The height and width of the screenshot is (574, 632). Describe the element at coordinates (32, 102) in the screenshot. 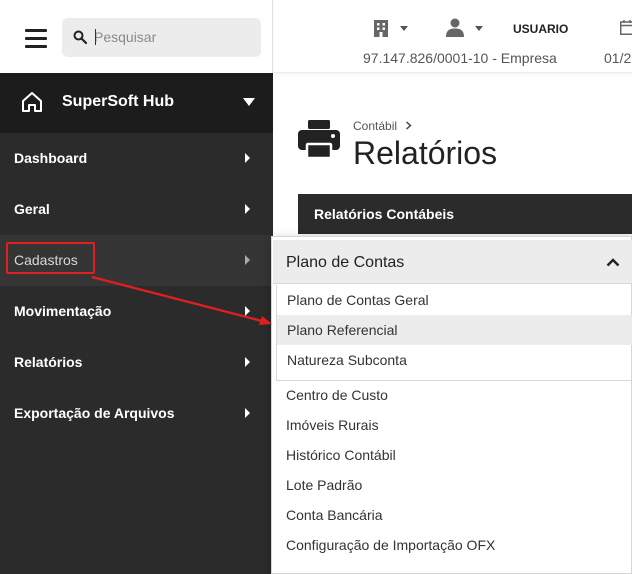

I see `home-icon` at that location.